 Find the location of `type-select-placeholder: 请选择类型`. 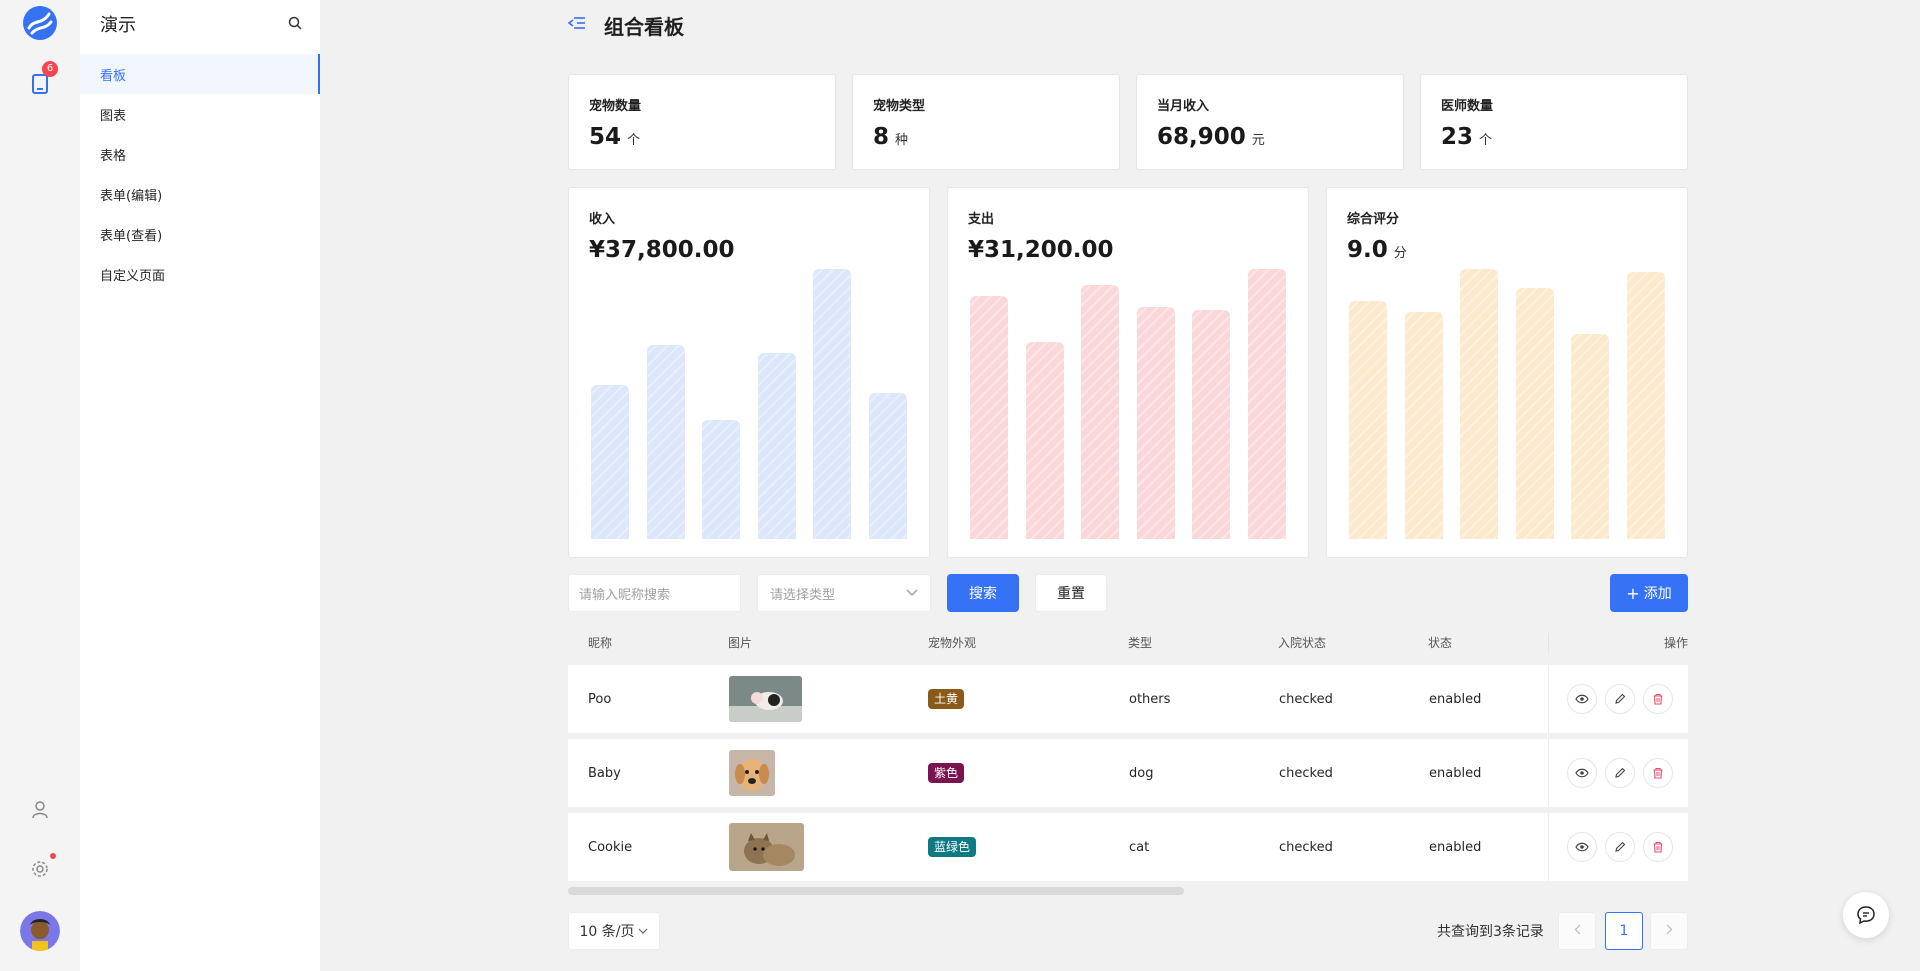

type-select-placeholder: 请选择类型 is located at coordinates (803, 595).